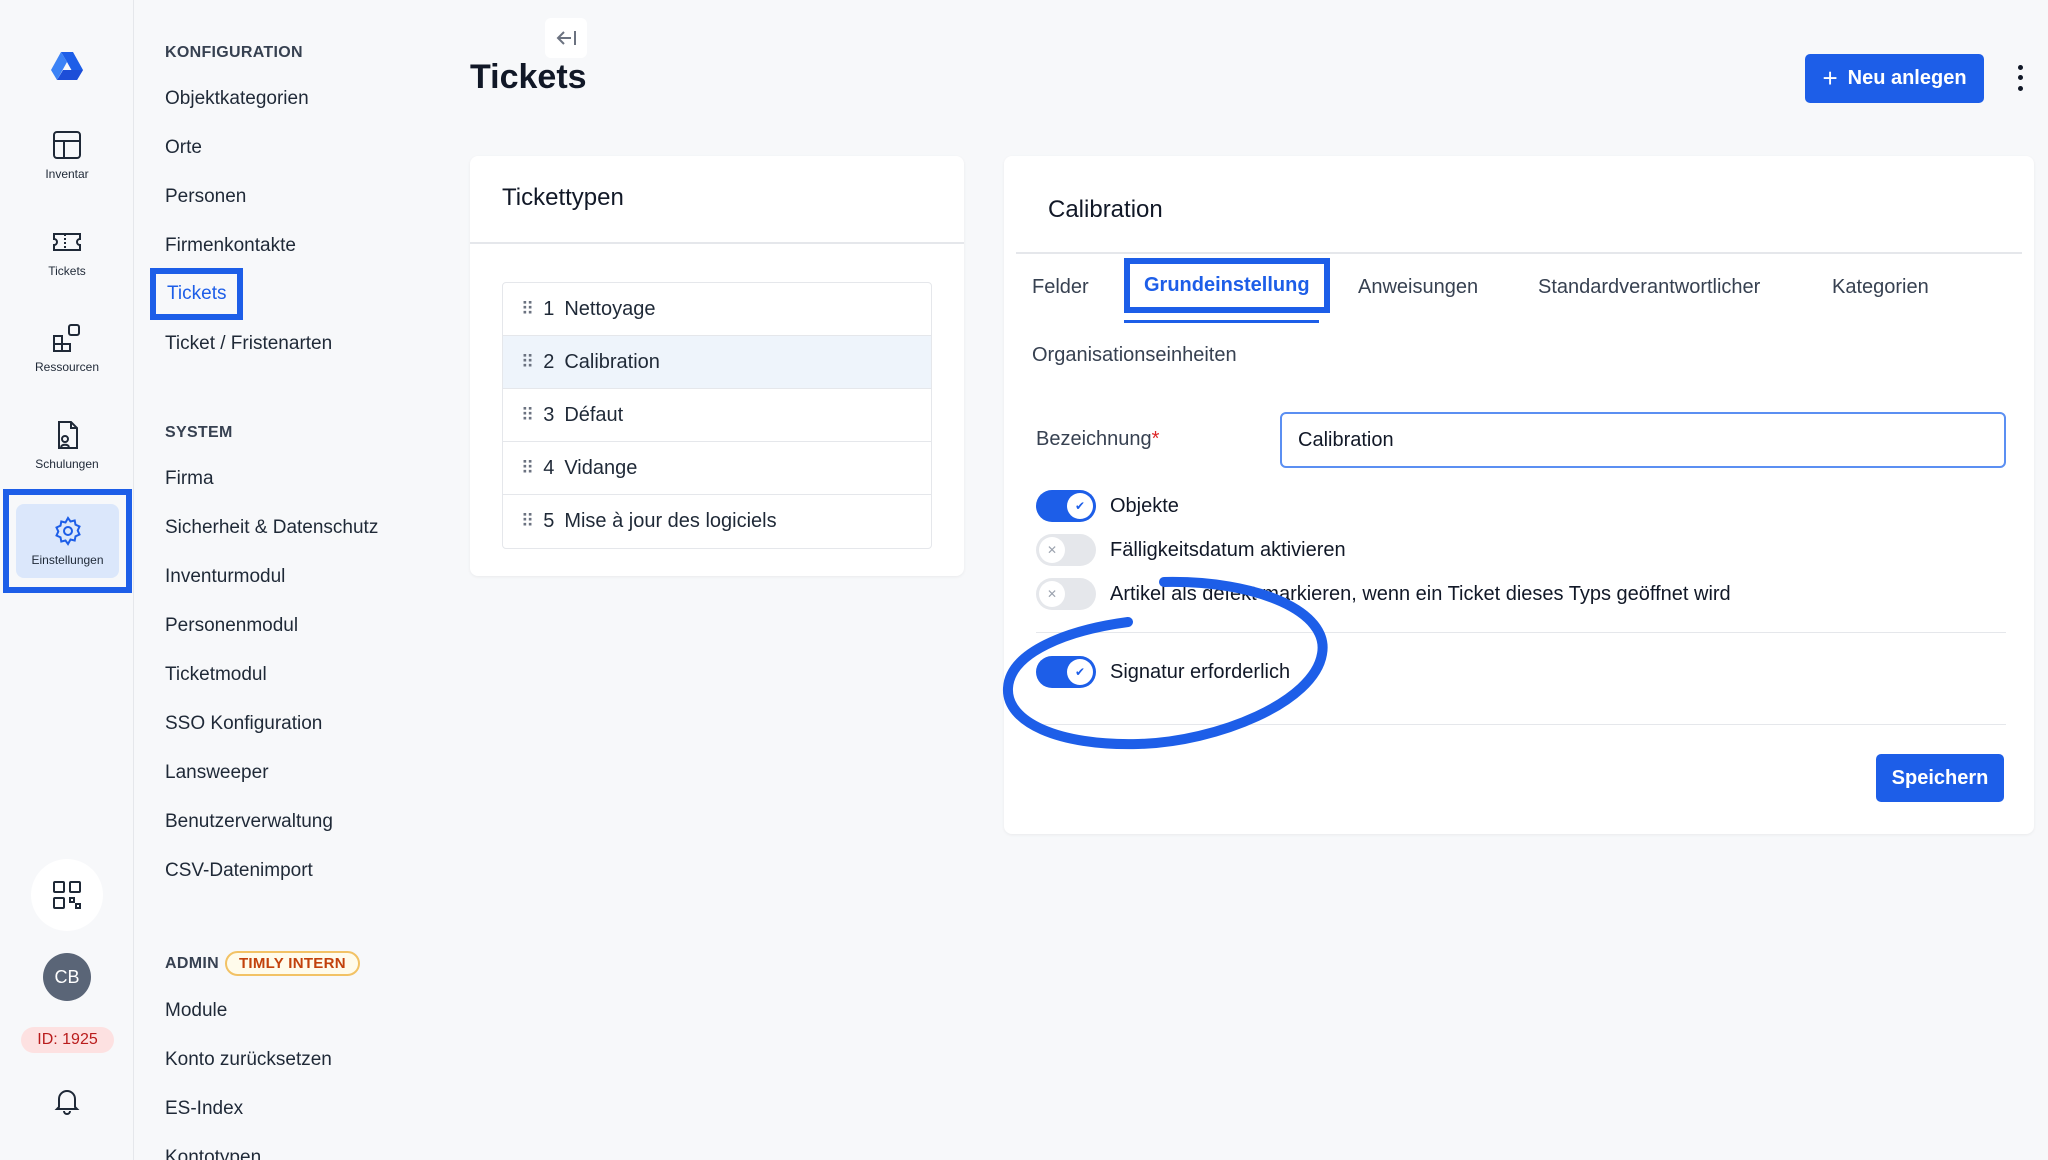 The height and width of the screenshot is (1160, 2048). What do you see at coordinates (1134, 355) in the screenshot?
I see `tab-organisationseinheiten: Organisationseinheiten` at bounding box center [1134, 355].